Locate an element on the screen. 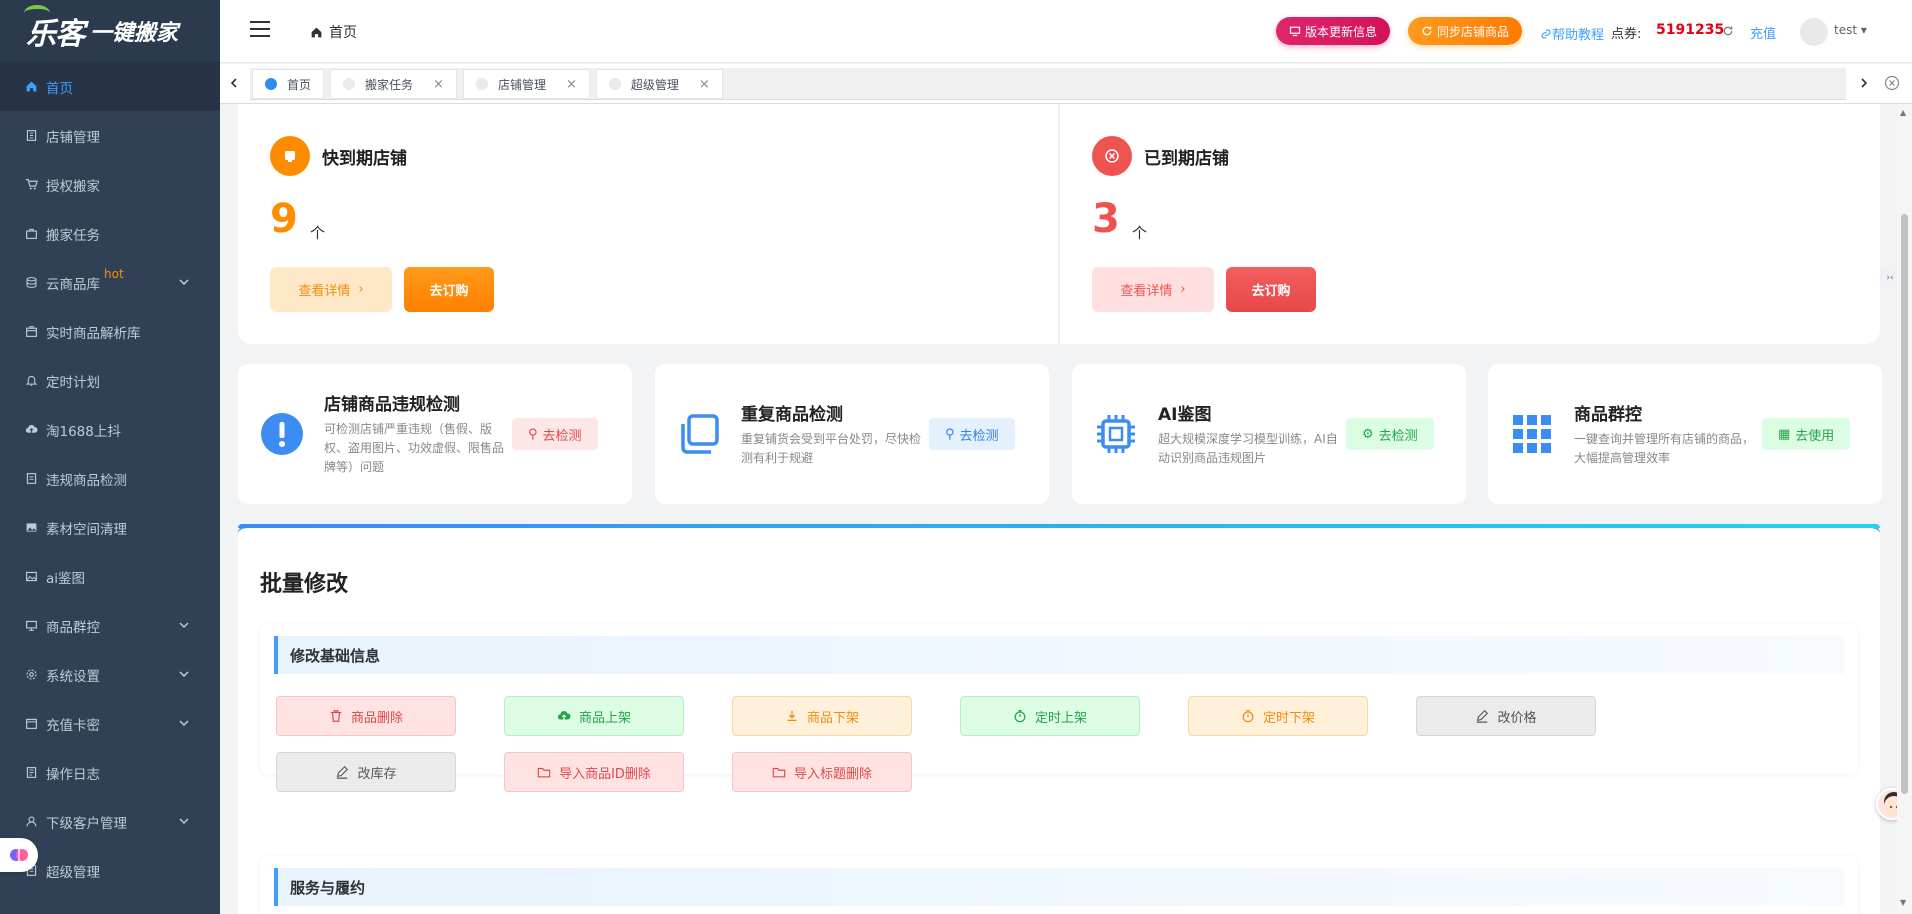  tab-label: 超级管理 is located at coordinates (654, 84).